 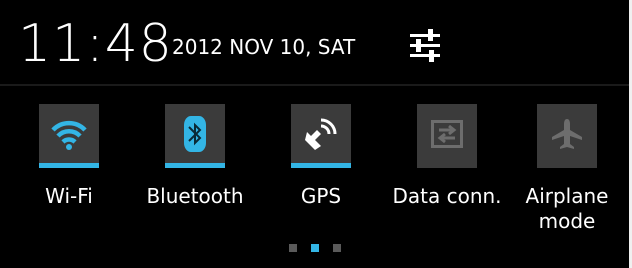 What do you see at coordinates (195, 196) in the screenshot?
I see `toggle-label: Bluetooth` at bounding box center [195, 196].